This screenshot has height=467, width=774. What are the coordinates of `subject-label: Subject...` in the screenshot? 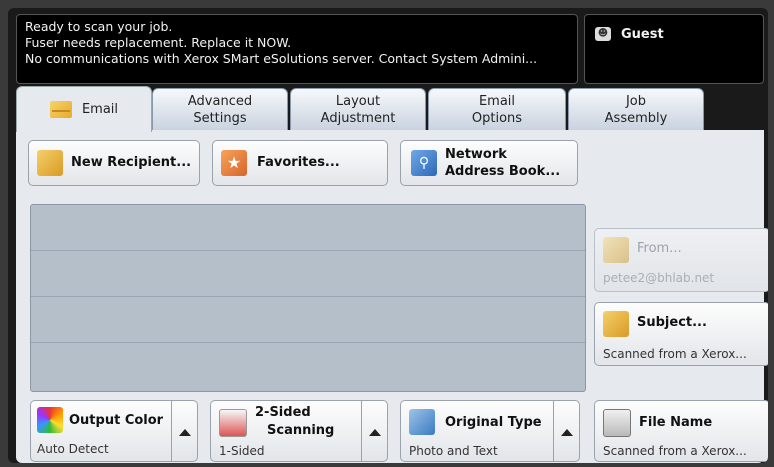 It's located at (672, 322).